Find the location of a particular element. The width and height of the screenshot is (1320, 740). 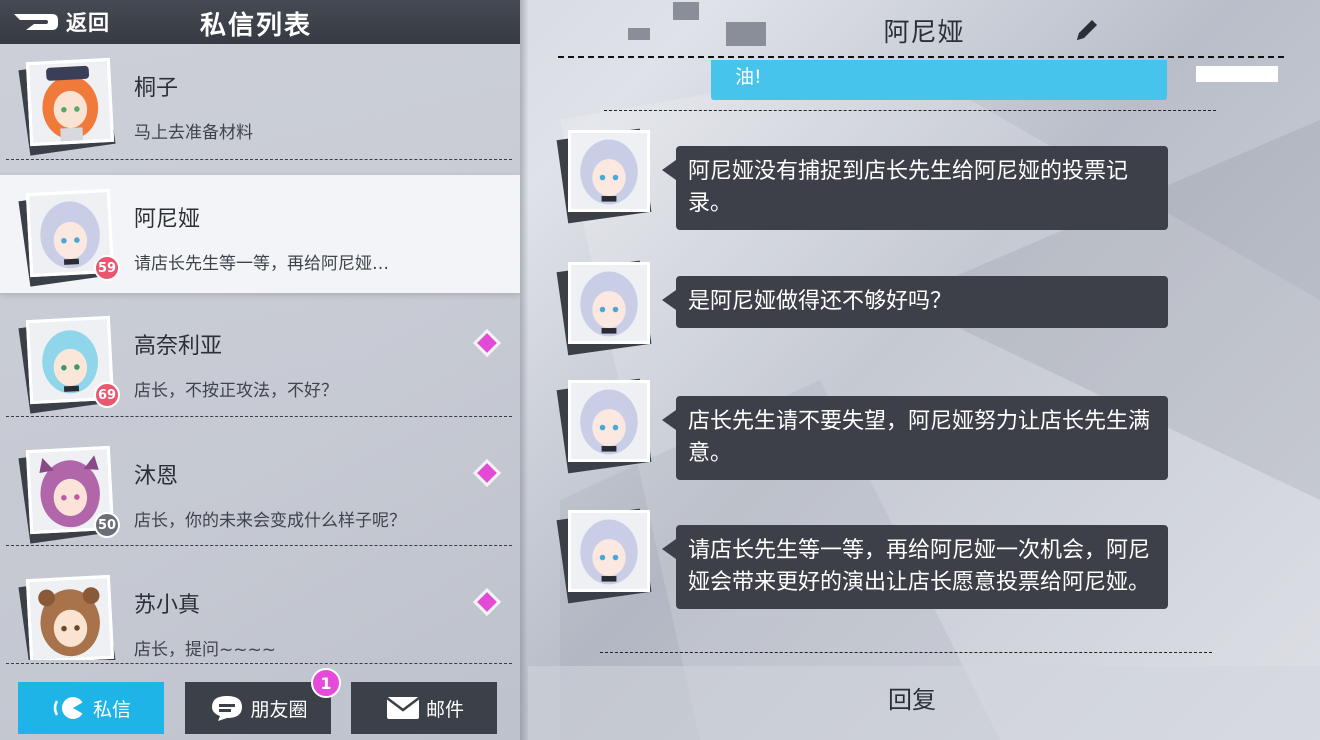

contact-preview: 店长，你的未来会变成什么样子呢？ is located at coordinates (270, 521).